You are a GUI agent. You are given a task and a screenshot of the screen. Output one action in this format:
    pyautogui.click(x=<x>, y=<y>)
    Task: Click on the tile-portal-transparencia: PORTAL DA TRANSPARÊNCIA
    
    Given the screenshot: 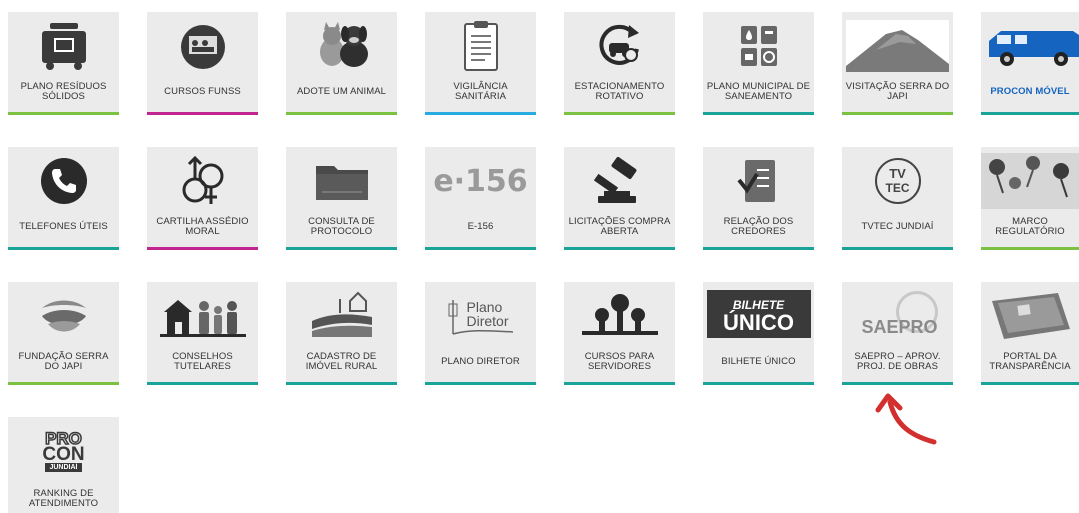 What is the action you would take?
    pyautogui.click(x=1030, y=333)
    